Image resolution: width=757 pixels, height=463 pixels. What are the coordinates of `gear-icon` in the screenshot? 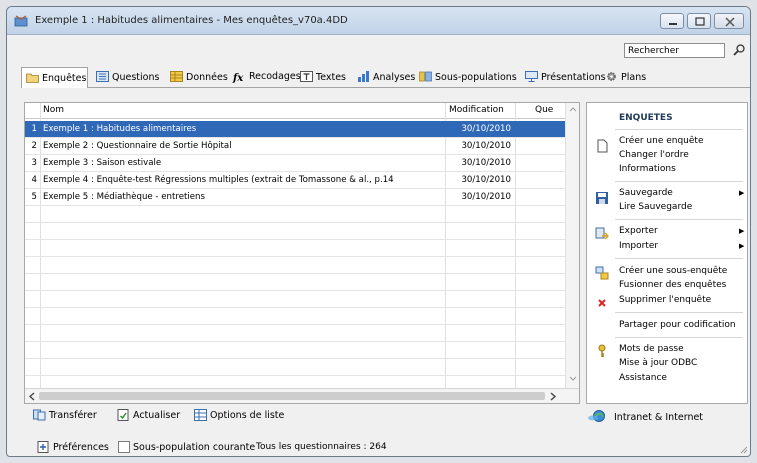 It's located at (611, 76).